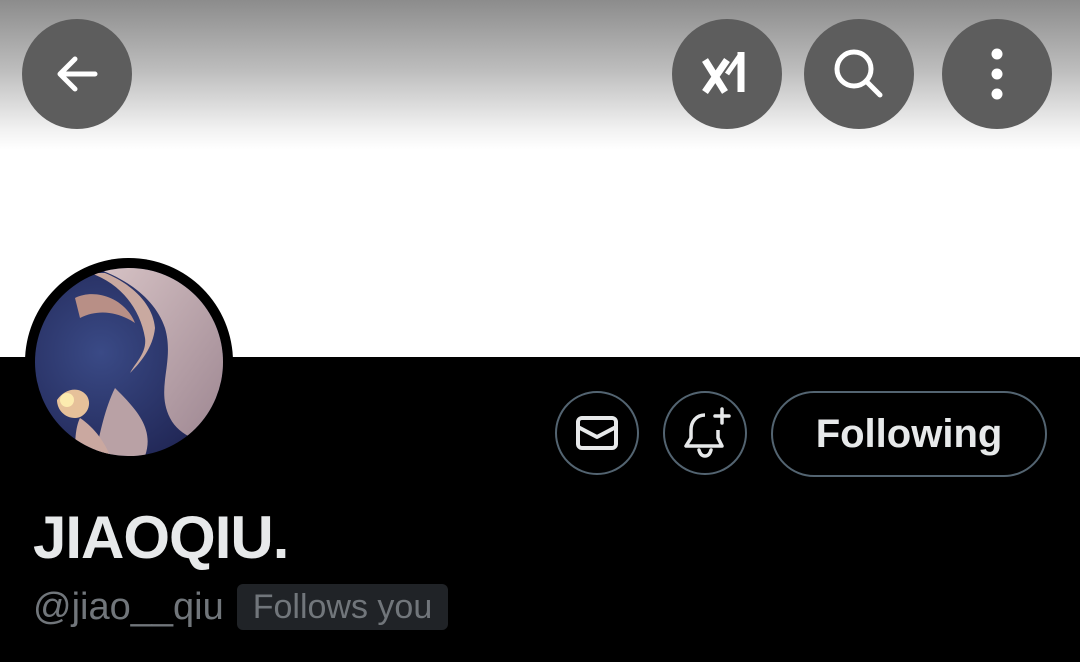 The width and height of the screenshot is (1080, 662). Describe the element at coordinates (342, 607) in the screenshot. I see `follows-you-badge: Follows you` at that location.